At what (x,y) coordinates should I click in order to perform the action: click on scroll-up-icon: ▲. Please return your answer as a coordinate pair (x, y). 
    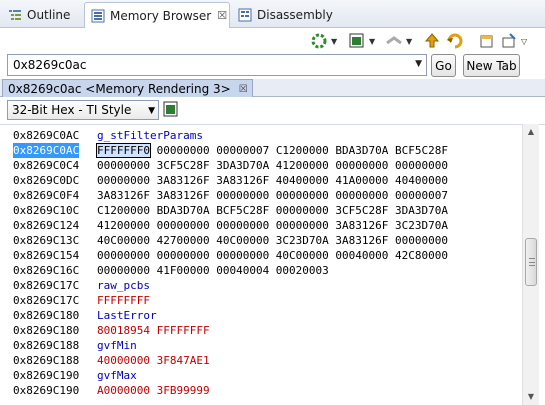
    Looking at the image, I should click on (531, 132).